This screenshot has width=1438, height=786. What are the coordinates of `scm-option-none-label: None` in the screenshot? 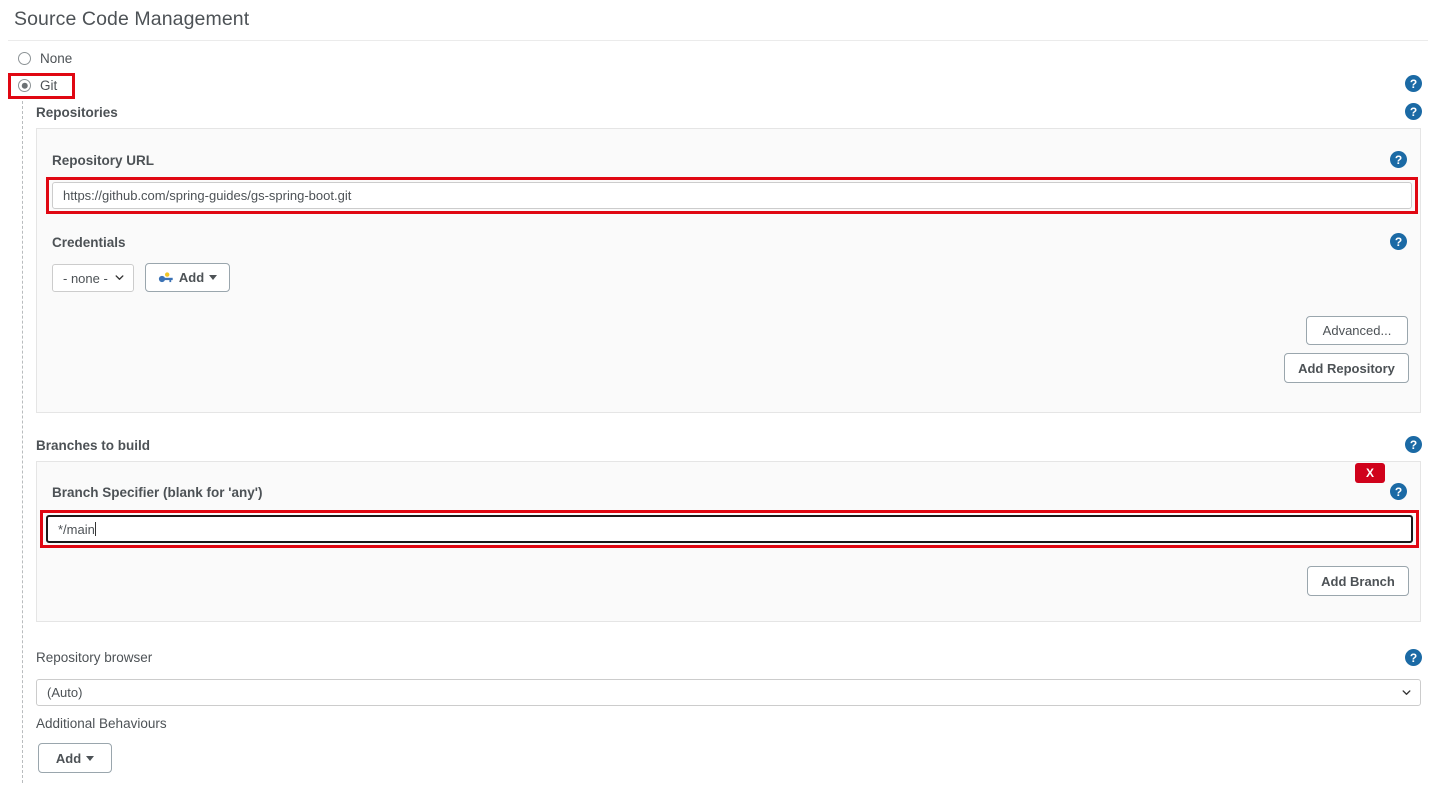 It's located at (56, 58).